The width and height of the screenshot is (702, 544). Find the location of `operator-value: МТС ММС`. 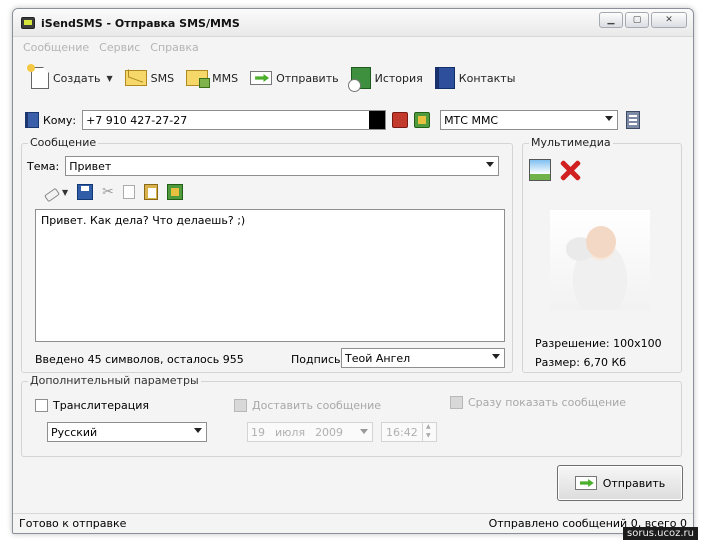

operator-value: МТС ММС is located at coordinates (471, 120).